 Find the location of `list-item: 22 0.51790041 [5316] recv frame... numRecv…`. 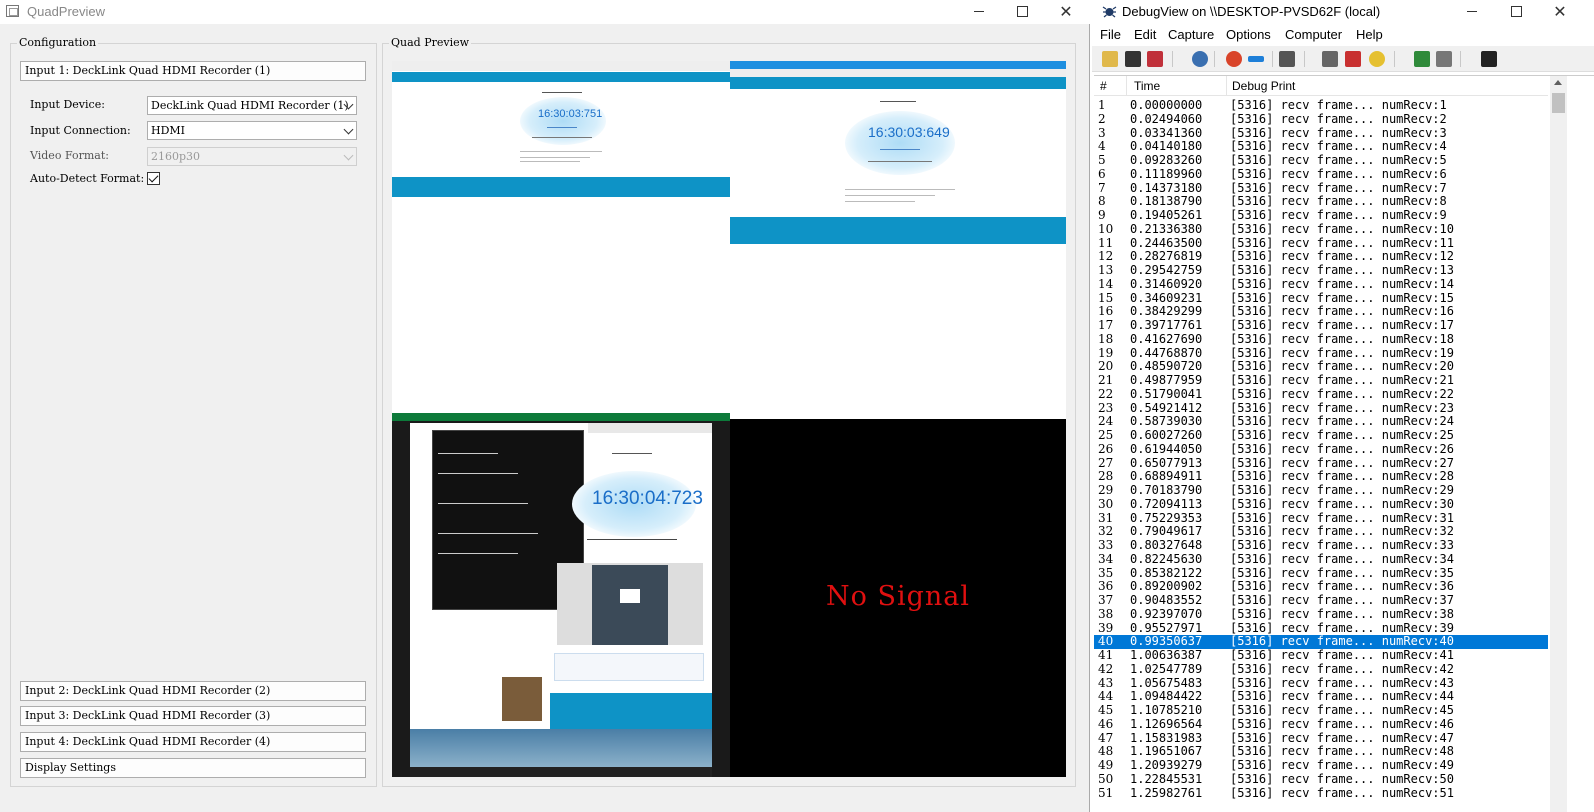

list-item: 22 0.51790041 [5316] recv frame... numRecv… is located at coordinates (1321, 394).